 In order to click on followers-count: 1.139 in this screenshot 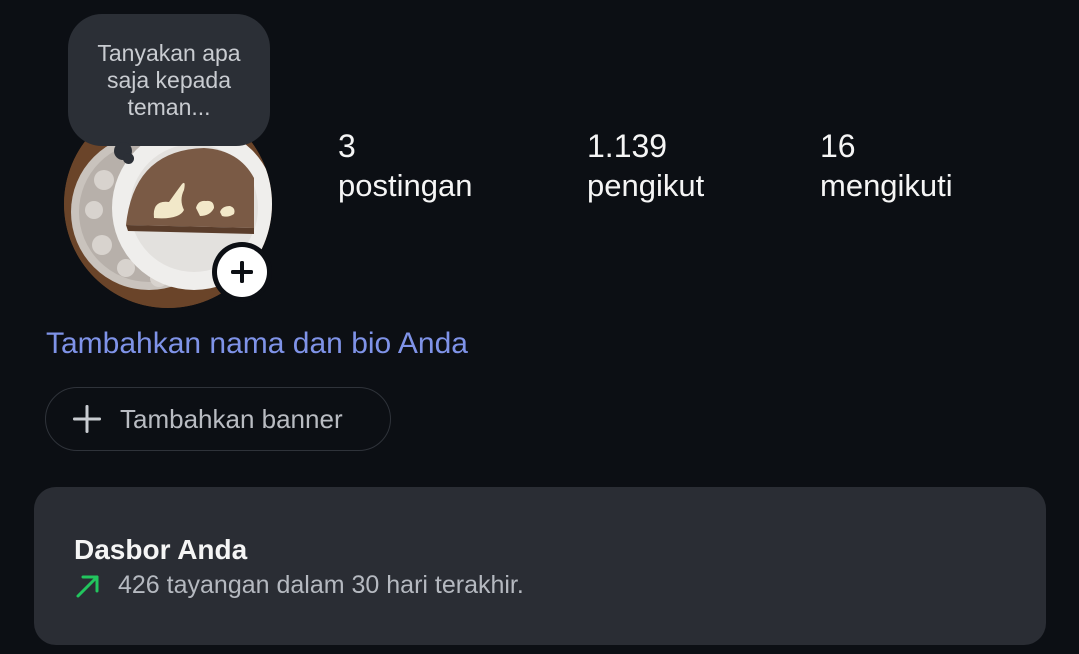, I will do `click(627, 146)`.